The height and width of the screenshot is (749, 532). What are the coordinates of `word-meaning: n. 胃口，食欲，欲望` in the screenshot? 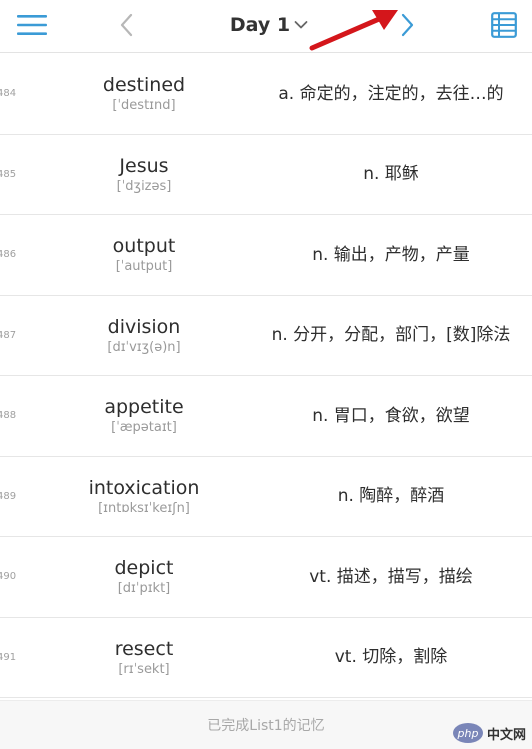 It's located at (391, 415).